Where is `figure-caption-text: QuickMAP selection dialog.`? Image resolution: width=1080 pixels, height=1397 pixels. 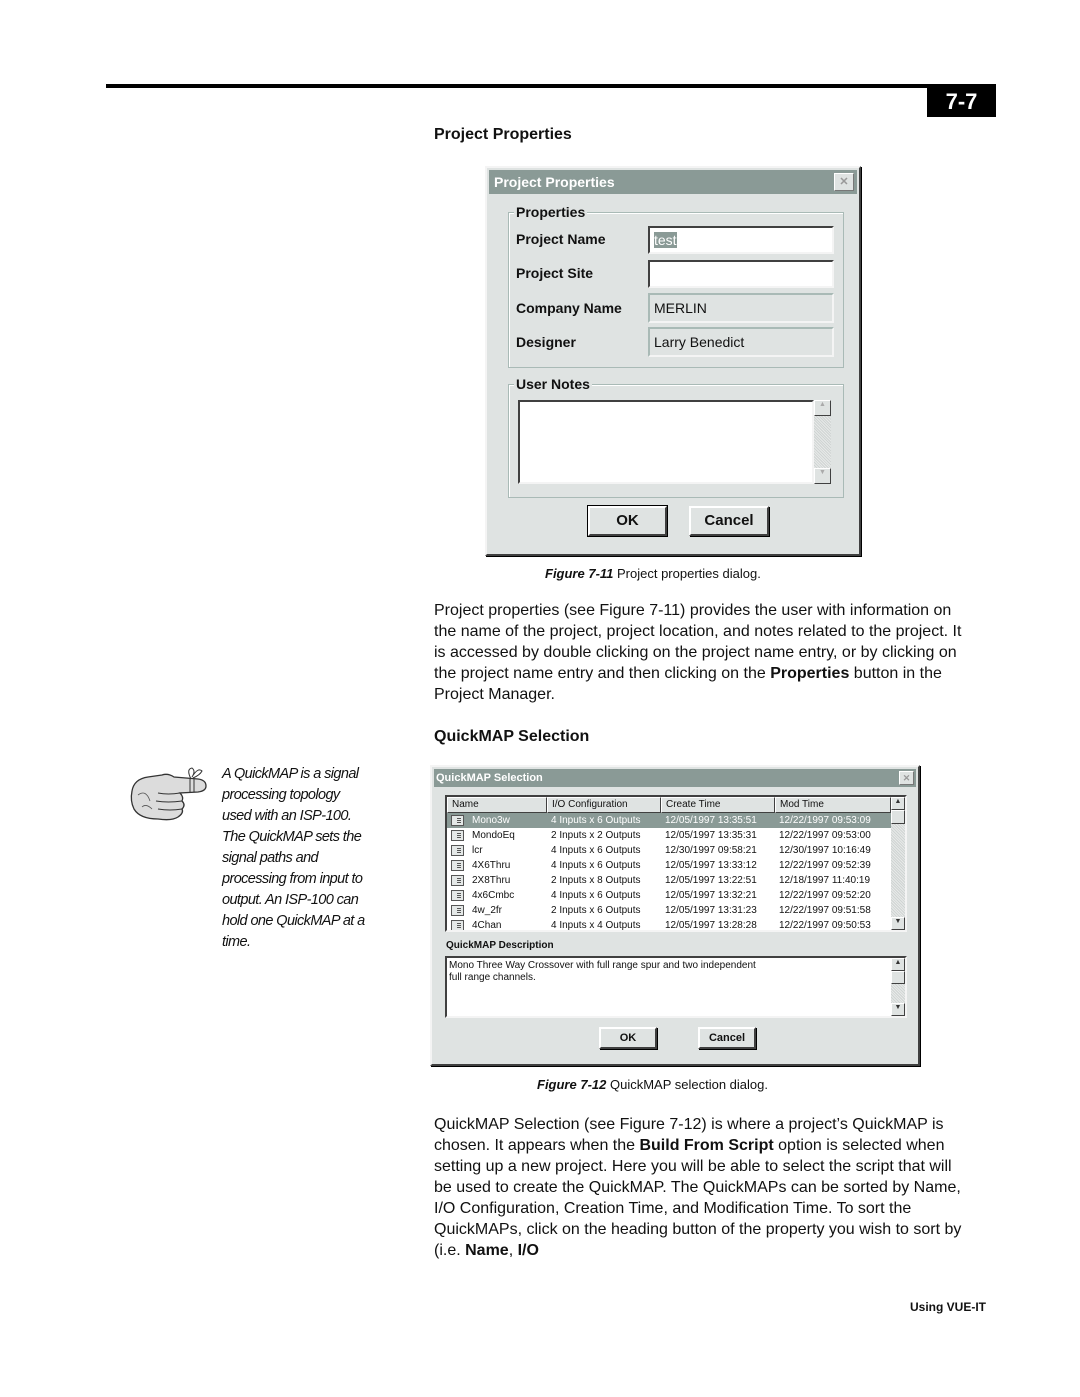
figure-caption-text: QuickMAP selection dialog. is located at coordinates (687, 1084).